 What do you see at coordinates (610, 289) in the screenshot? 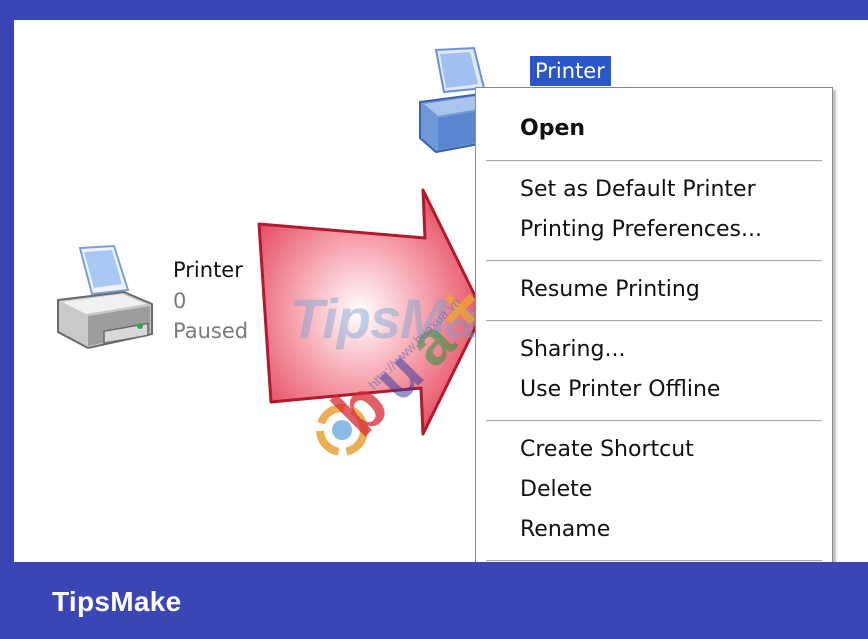
I see `menu-item-resume-printing: Resume Printing` at bounding box center [610, 289].